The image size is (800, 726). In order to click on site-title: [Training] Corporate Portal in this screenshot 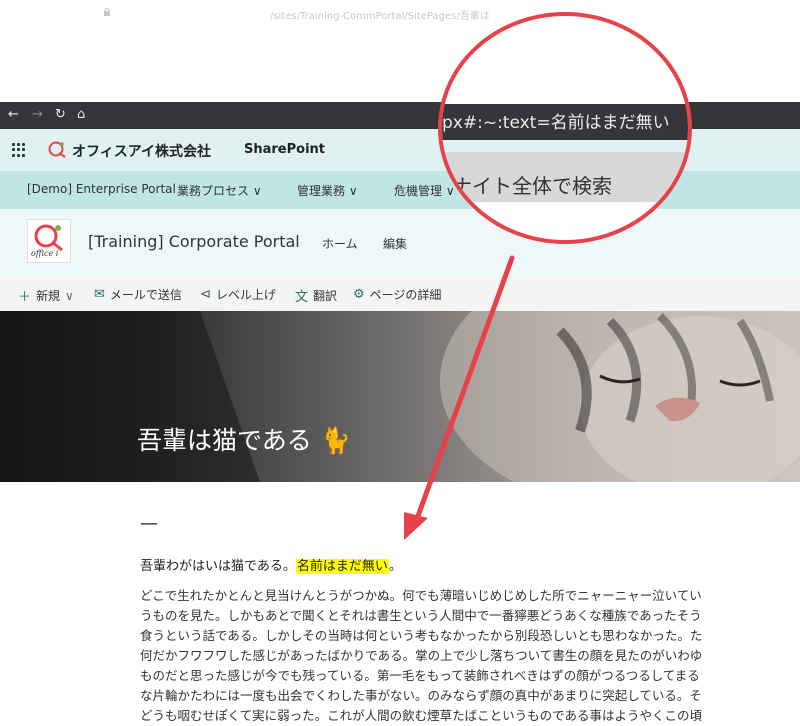, I will do `click(194, 241)`.